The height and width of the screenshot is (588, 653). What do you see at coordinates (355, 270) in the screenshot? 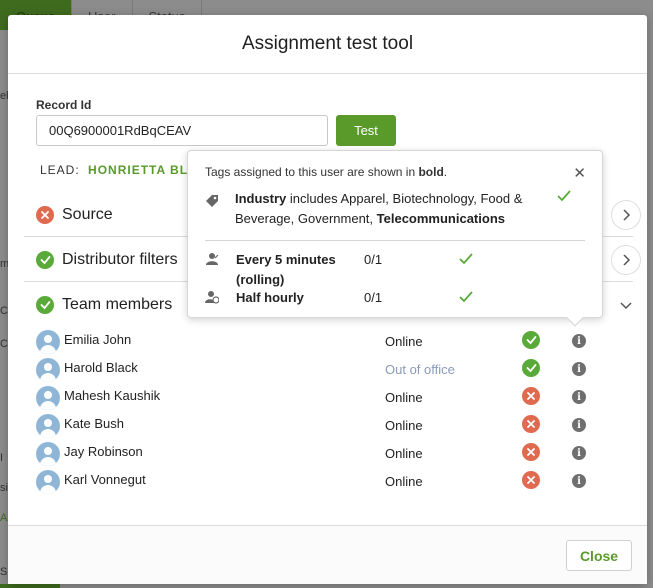
I see `rule-row: Every 5 minutes (rolling) 0/1` at bounding box center [355, 270].